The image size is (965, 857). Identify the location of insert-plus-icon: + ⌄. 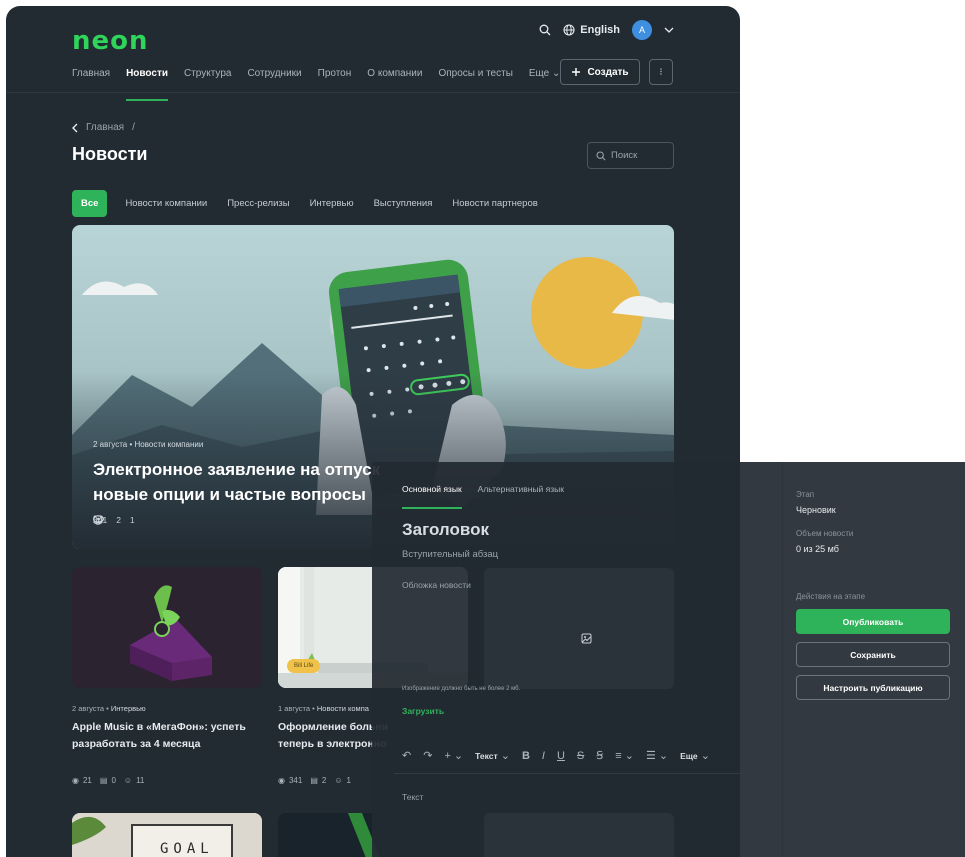
(453, 755).